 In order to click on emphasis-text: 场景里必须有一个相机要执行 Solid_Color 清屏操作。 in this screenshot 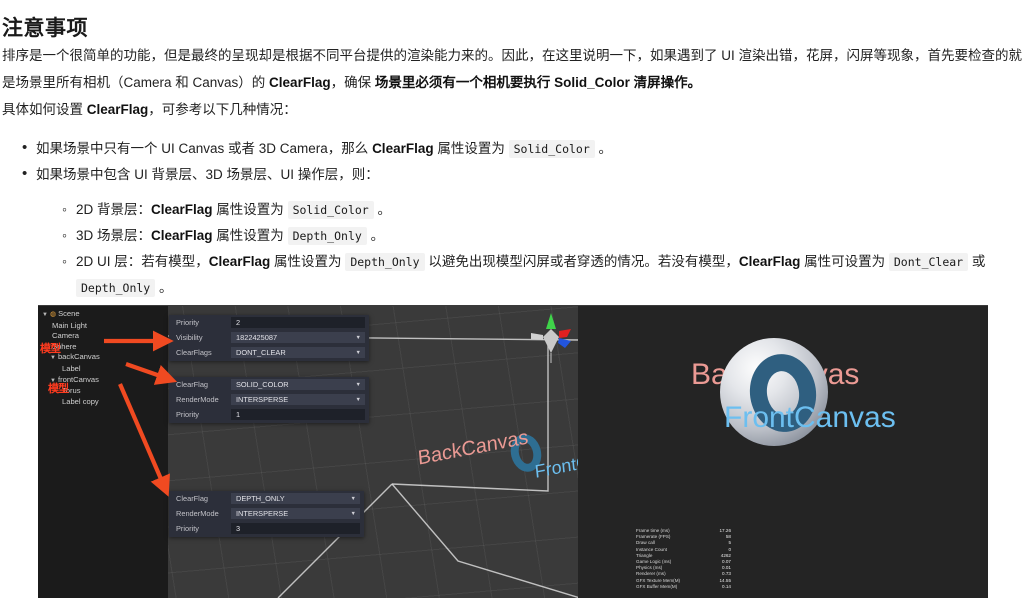, I will do `click(538, 82)`.